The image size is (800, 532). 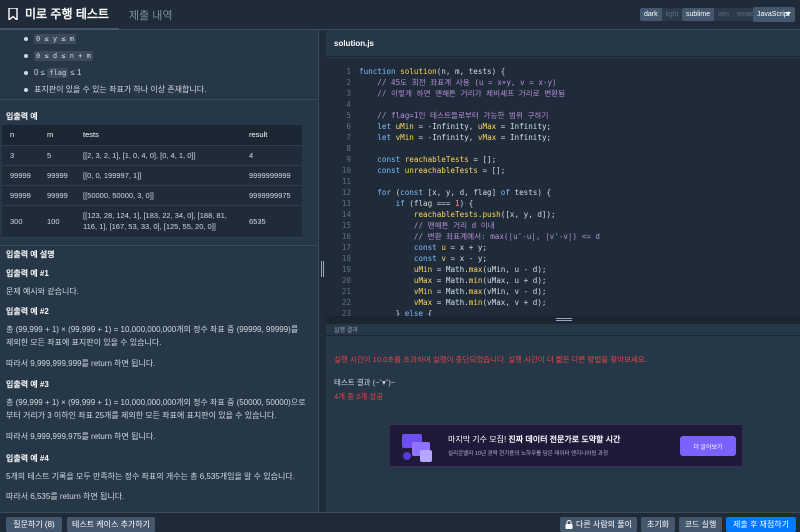 I want to click on table-cell: 300, so click(x=20, y=221).